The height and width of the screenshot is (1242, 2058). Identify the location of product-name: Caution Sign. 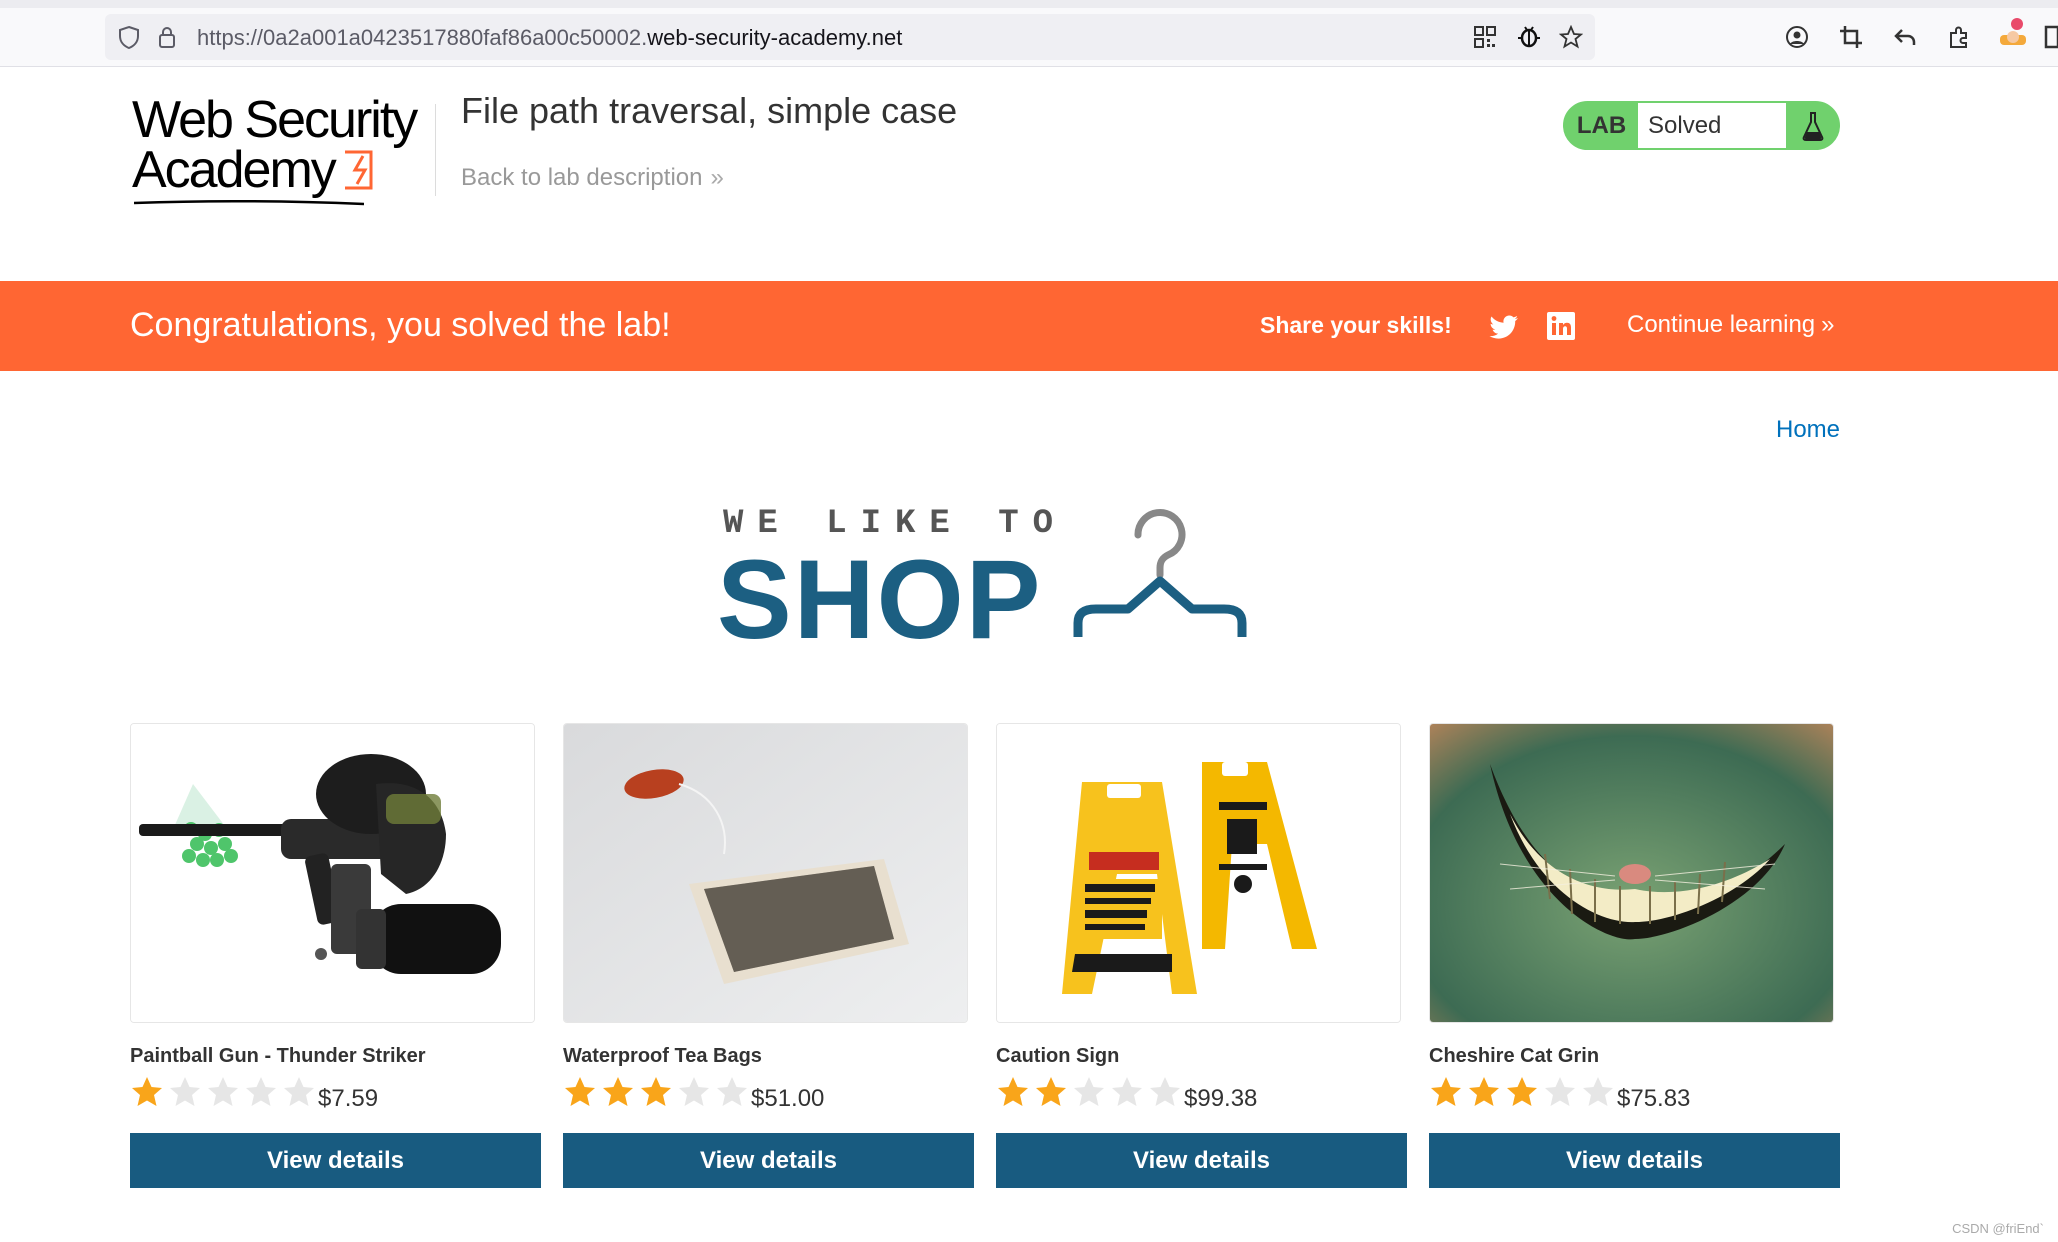
(1057, 1056).